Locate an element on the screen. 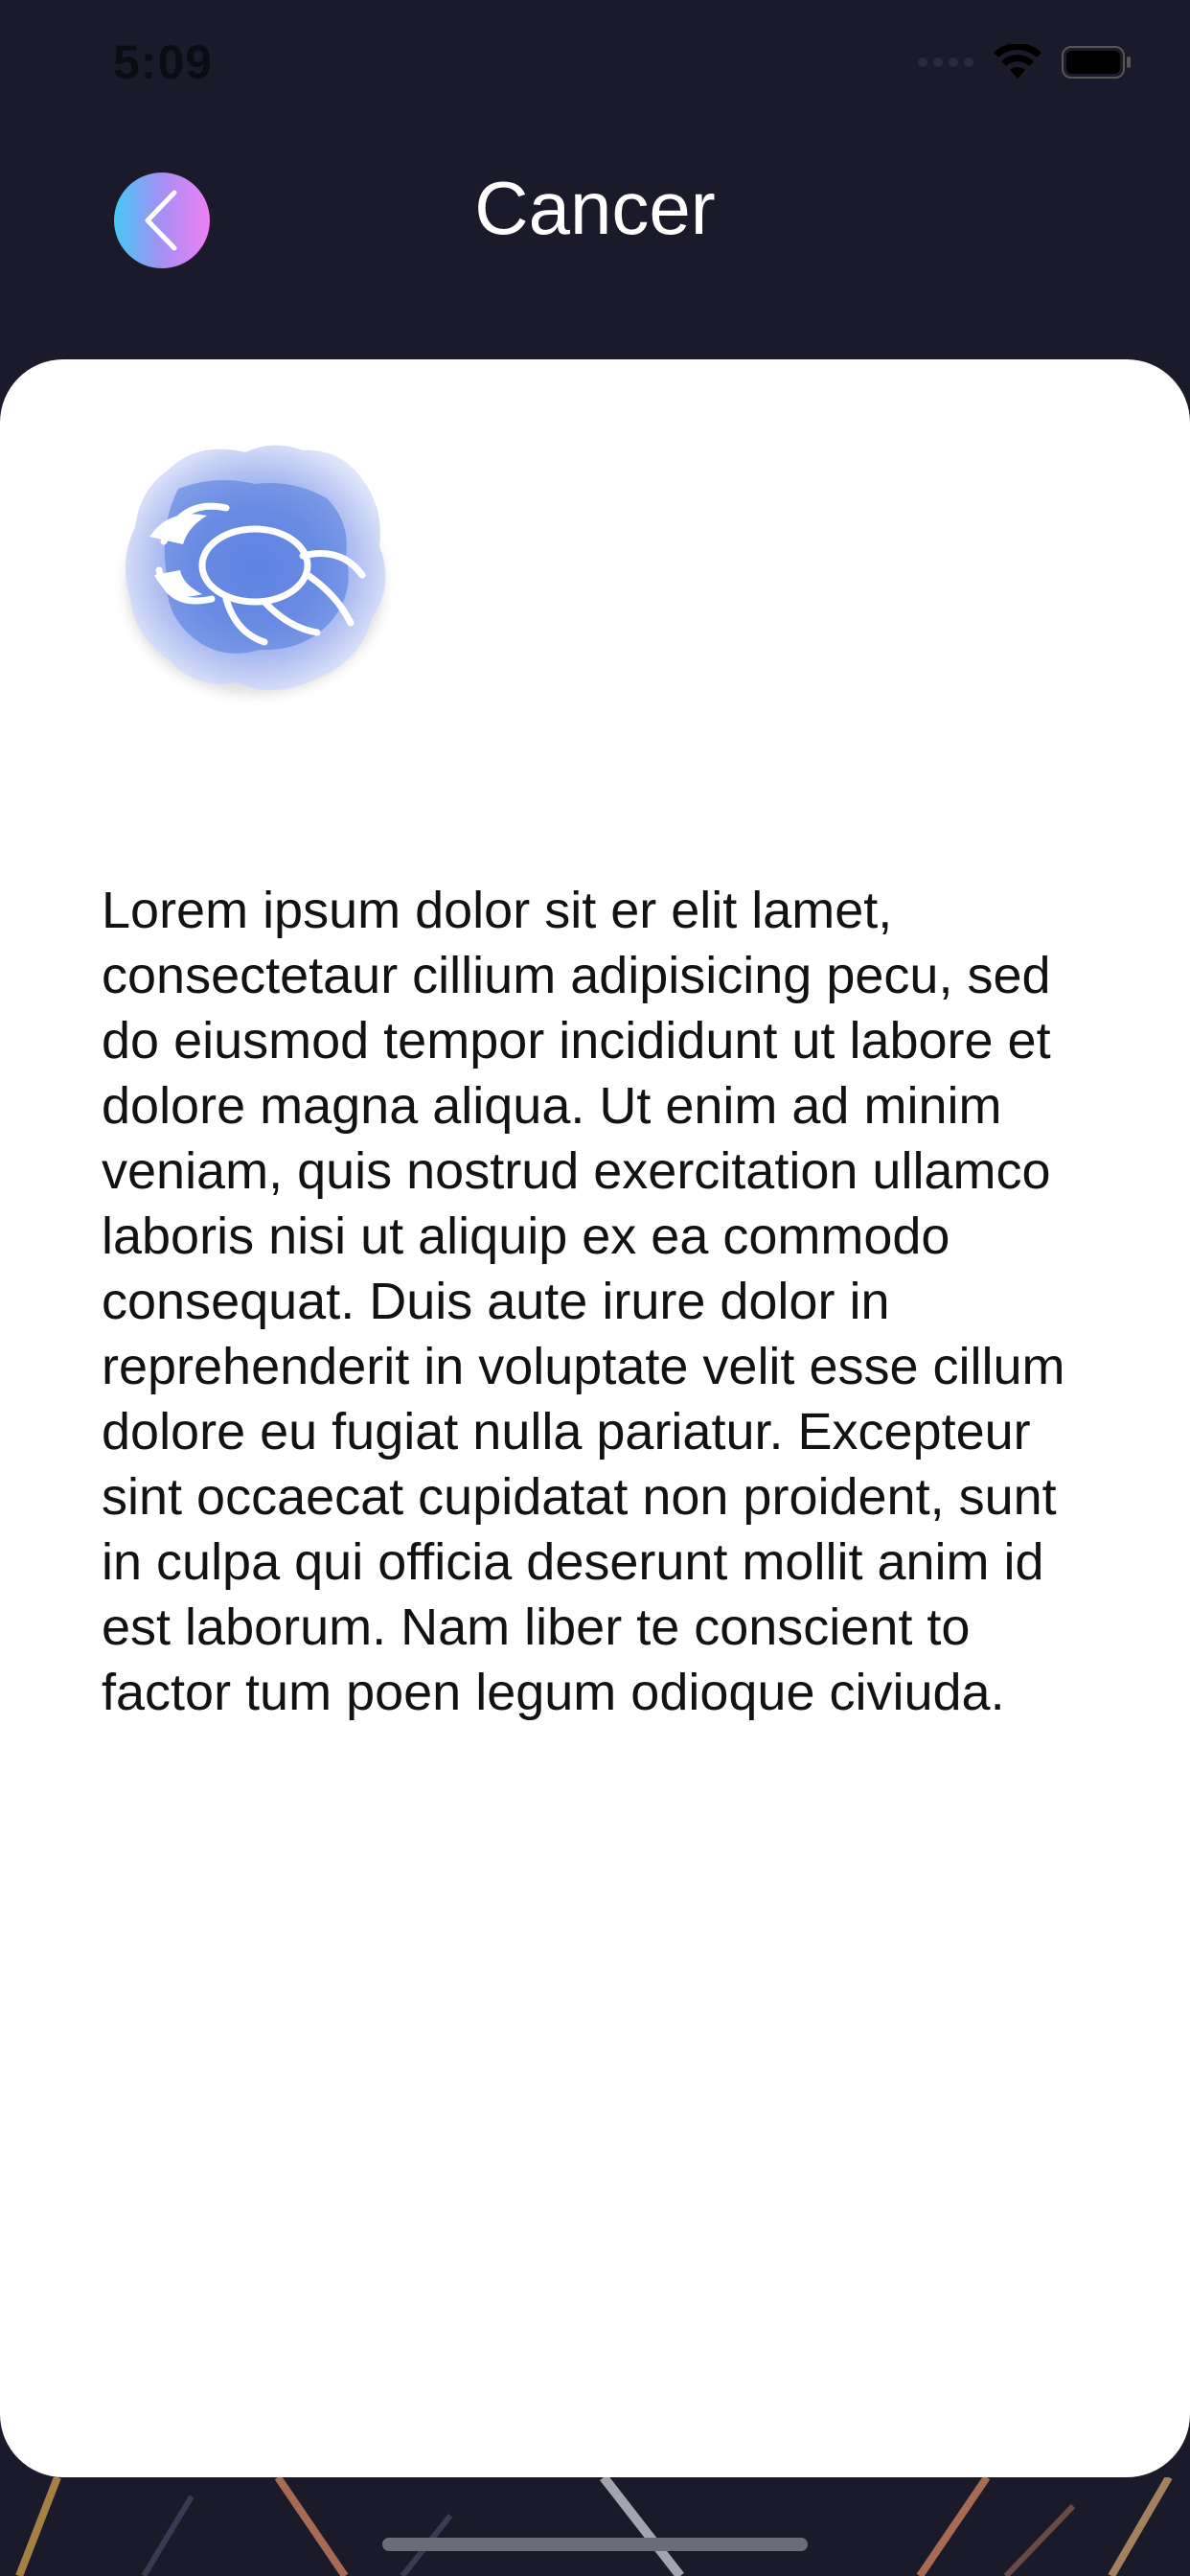 The image size is (1190, 2576). cellular-signal-icon is located at coordinates (946, 63).